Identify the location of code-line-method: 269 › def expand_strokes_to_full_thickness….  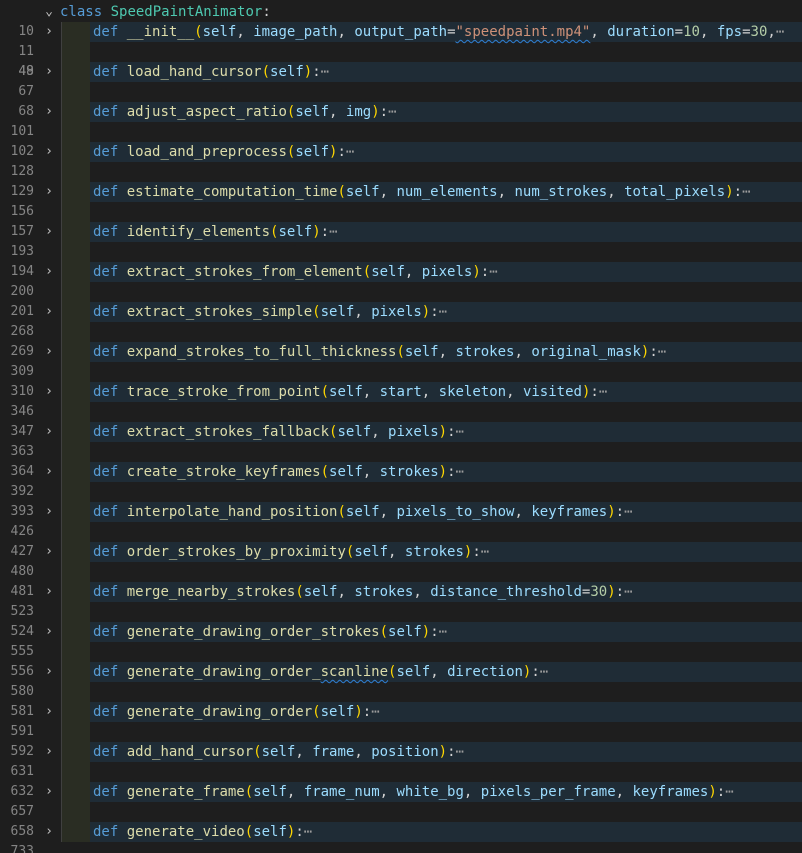
(401, 352).